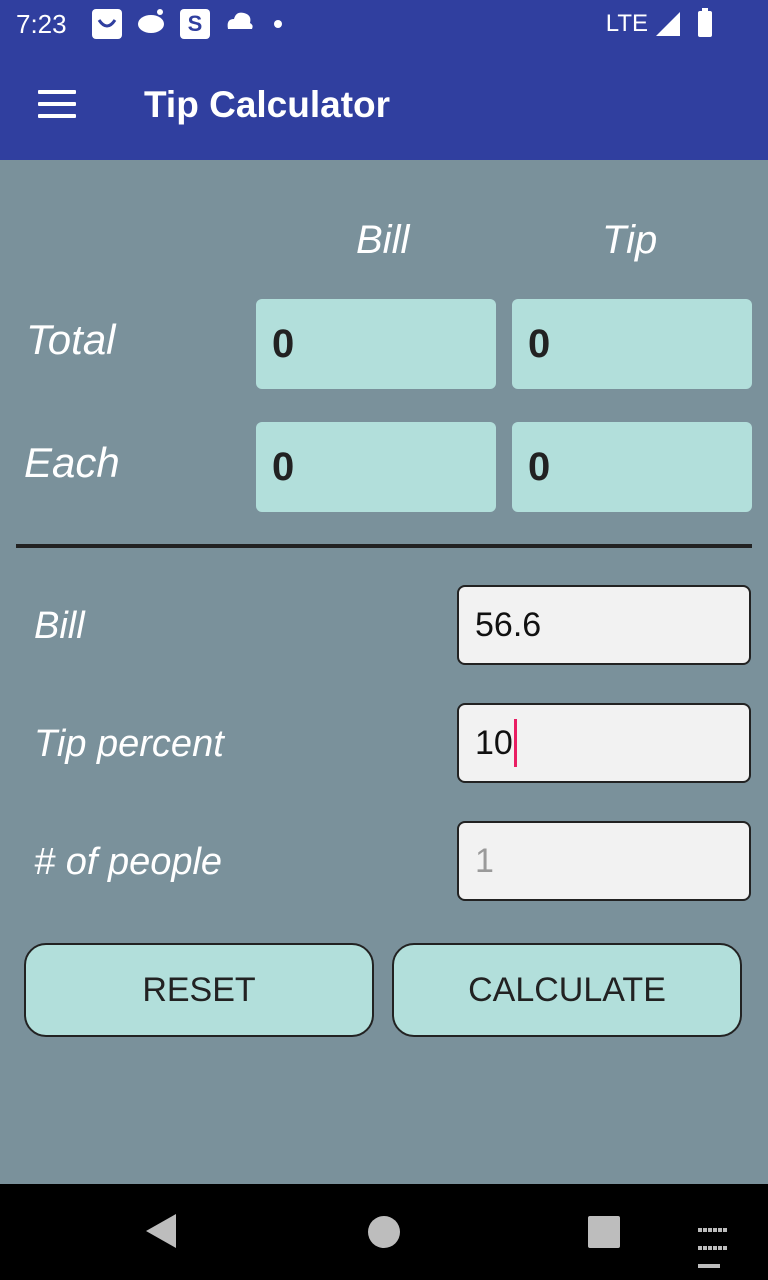 The height and width of the screenshot is (1280, 768). What do you see at coordinates (515, 743) in the screenshot?
I see `text-cursor` at bounding box center [515, 743].